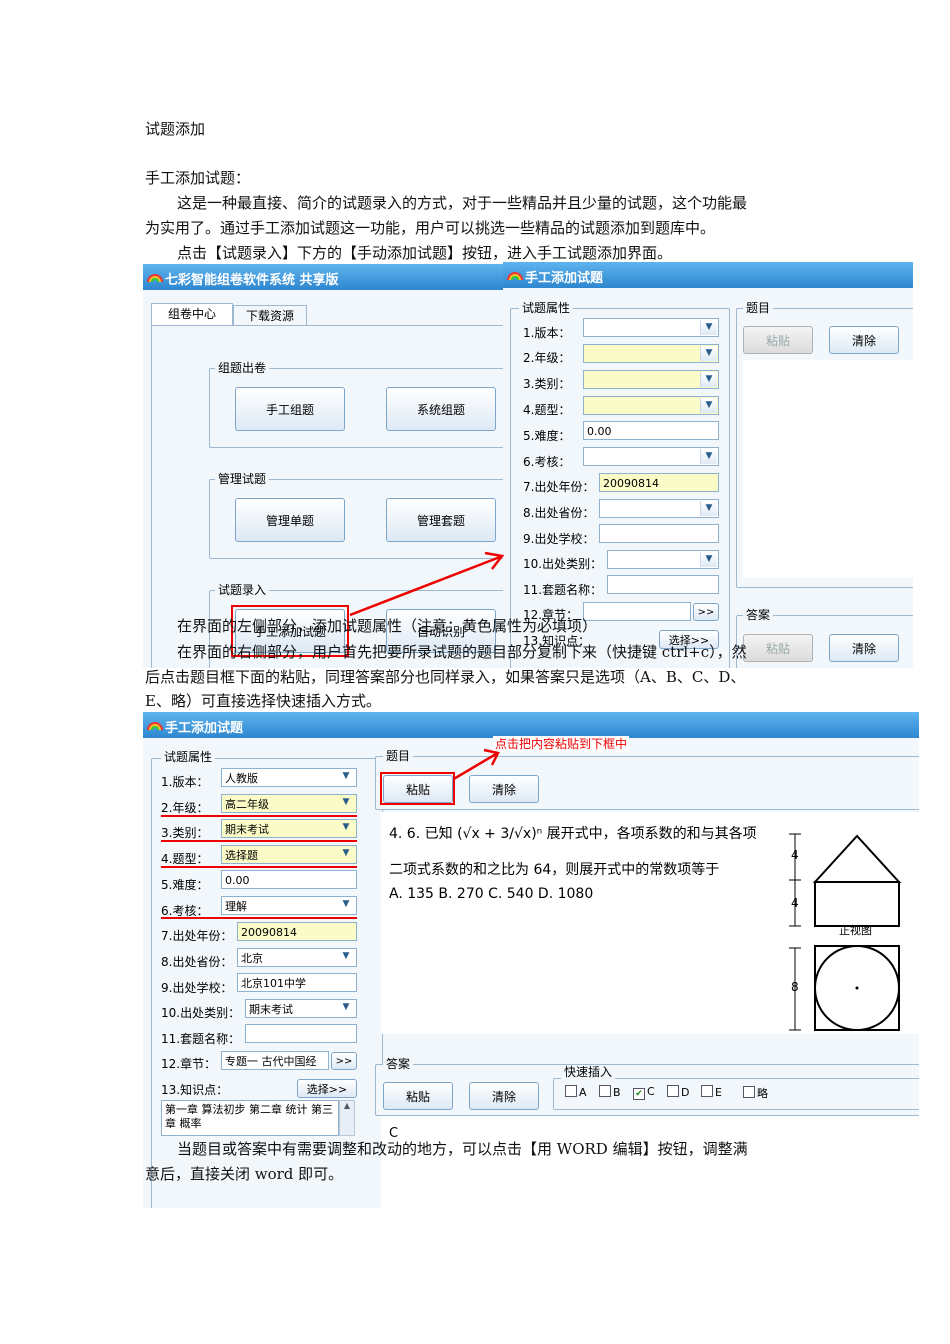  Describe the element at coordinates (441, 520) in the screenshot. I see `manage-set-button: 管理套题` at that location.